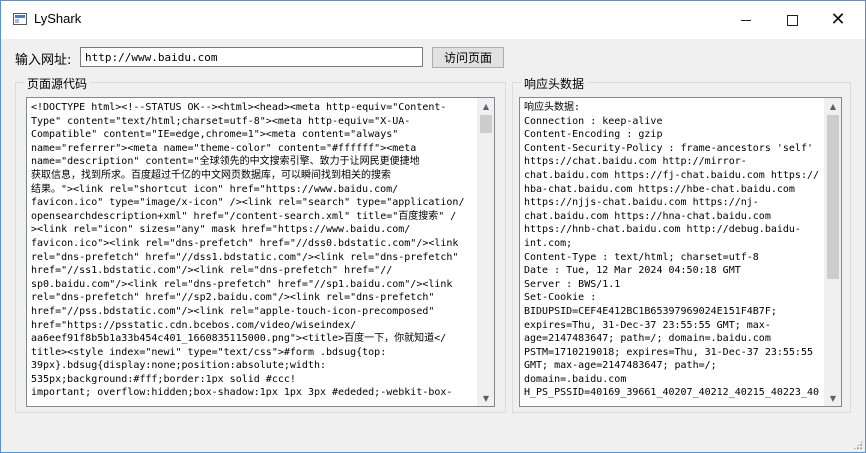 The height and width of the screenshot is (453, 866). Describe the element at coordinates (251, 57) in the screenshot. I see `url-input` at that location.